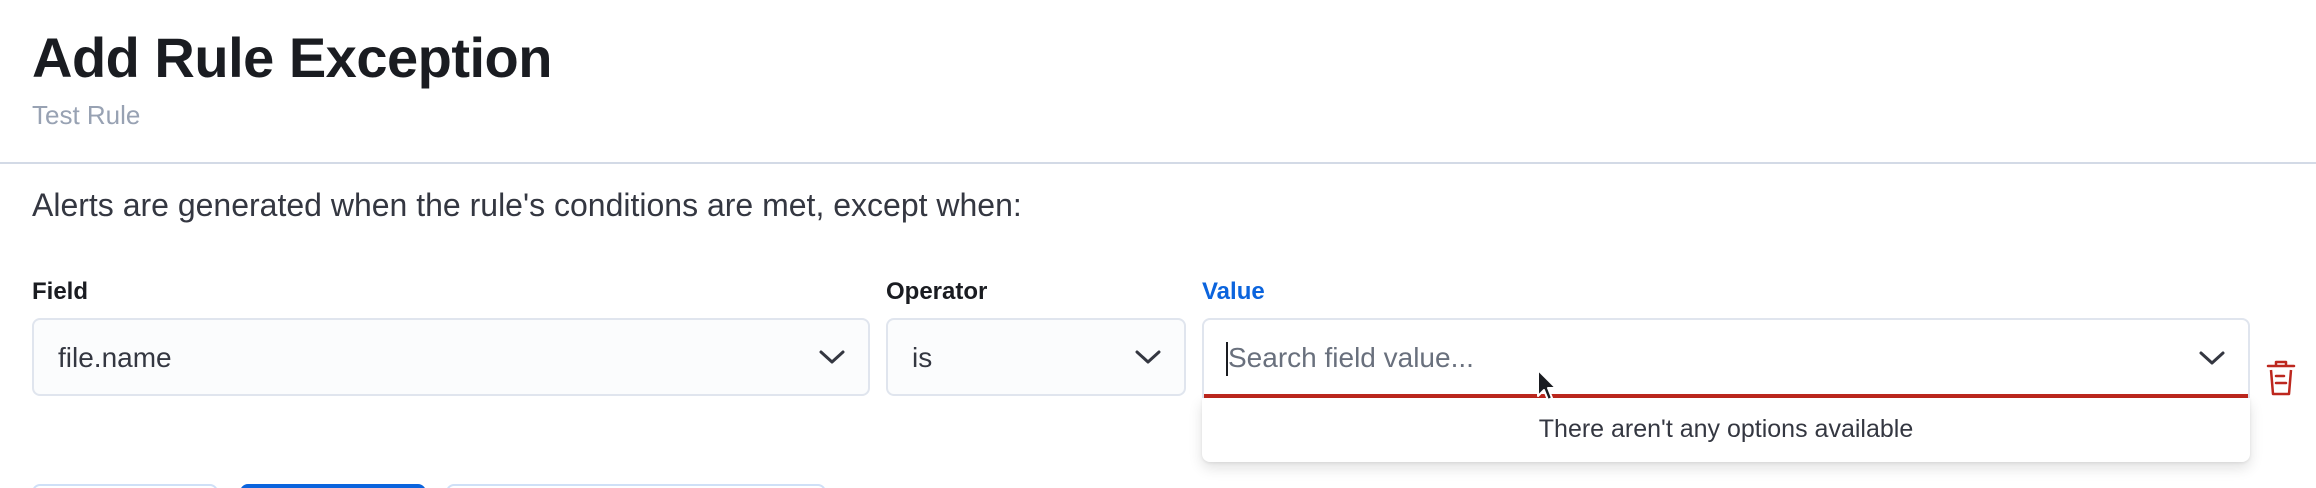 The width and height of the screenshot is (2316, 488). Describe the element at coordinates (1233, 291) in the screenshot. I see `value-label: Value` at that location.